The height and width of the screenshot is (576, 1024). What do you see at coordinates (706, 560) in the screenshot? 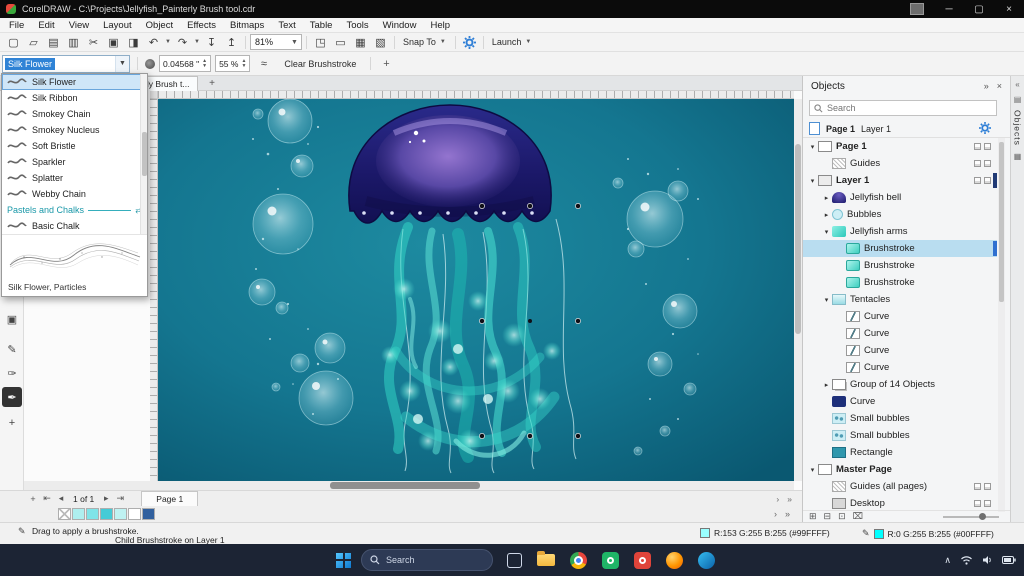
I see `edge-icon` at bounding box center [706, 560].